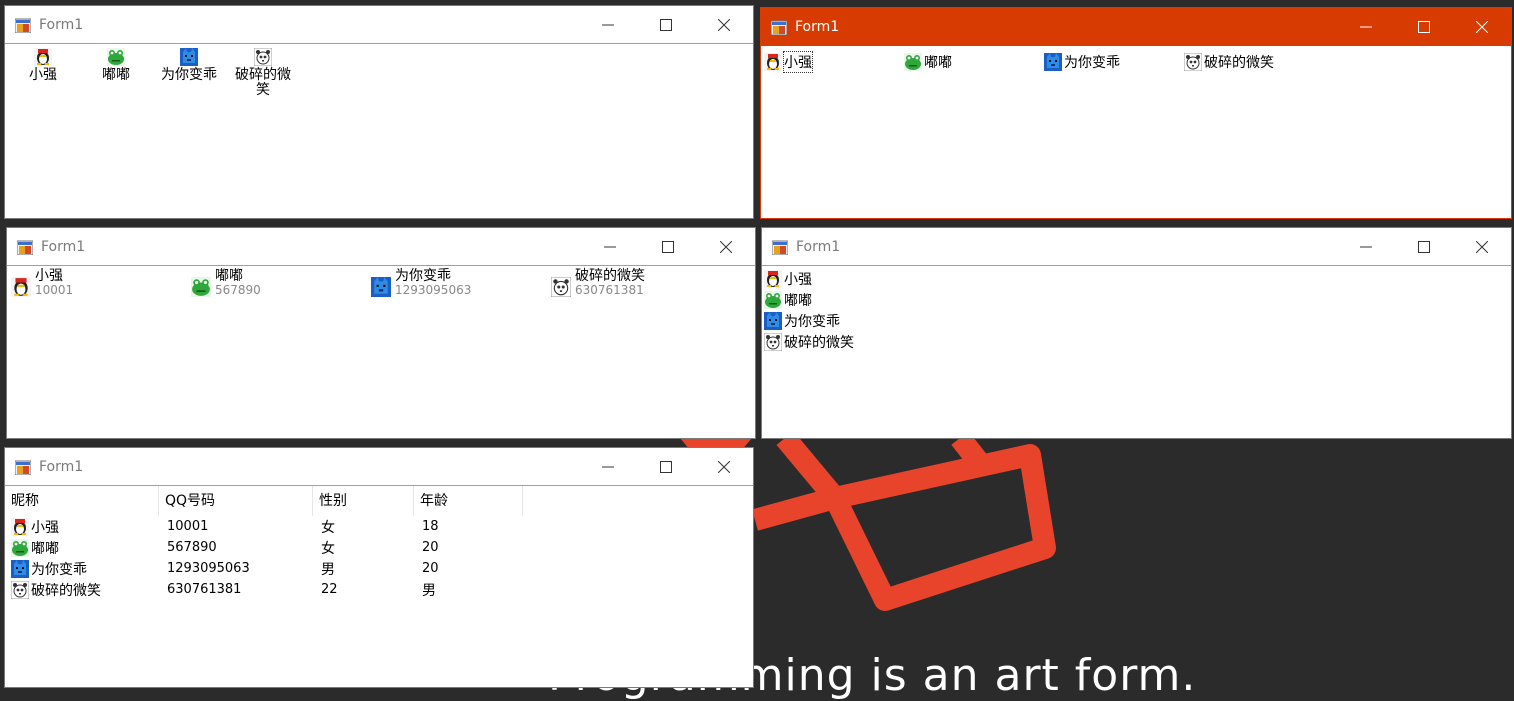 This screenshot has width=1514, height=701. I want to click on qq-penguin-icon, so click(21, 287).